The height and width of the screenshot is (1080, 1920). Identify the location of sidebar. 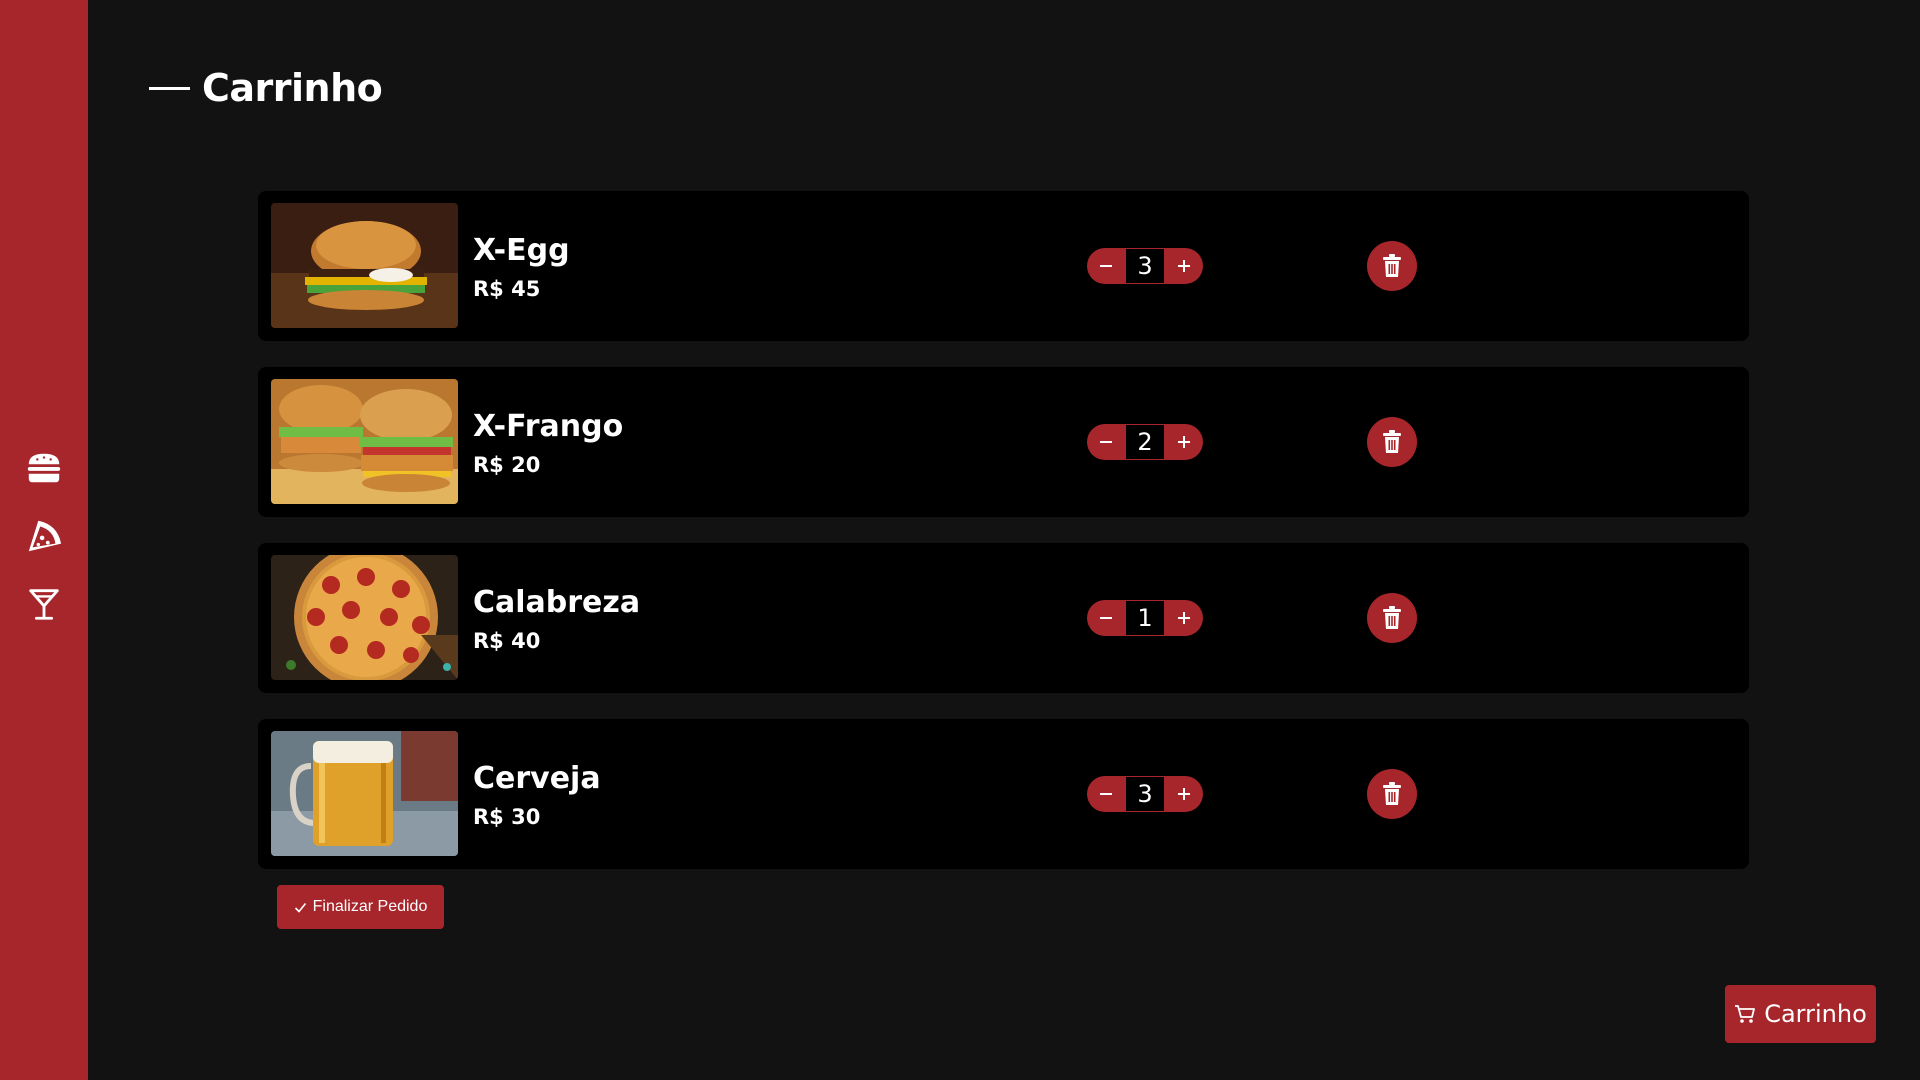
(44, 540).